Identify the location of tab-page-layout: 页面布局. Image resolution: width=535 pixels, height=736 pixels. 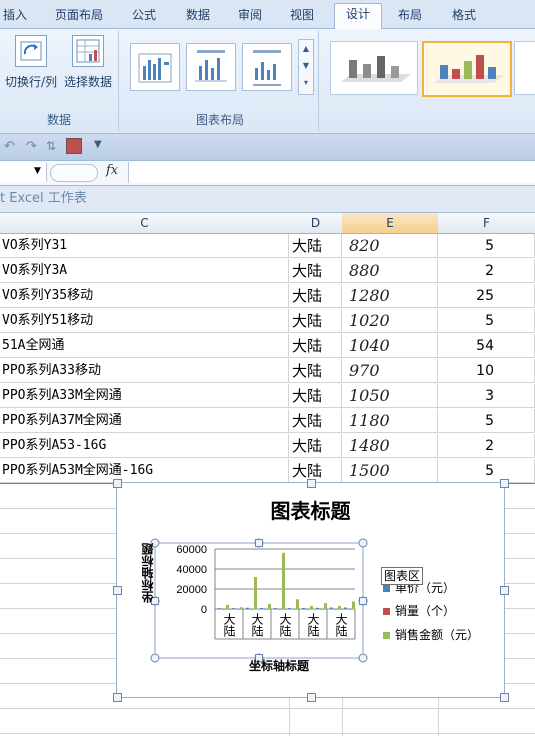
(79, 16).